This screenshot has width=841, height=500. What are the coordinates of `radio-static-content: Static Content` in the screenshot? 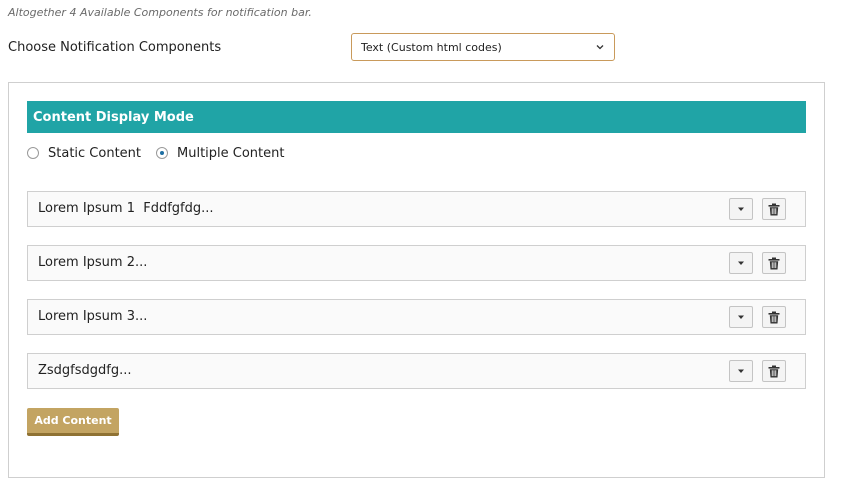 It's located at (84, 153).